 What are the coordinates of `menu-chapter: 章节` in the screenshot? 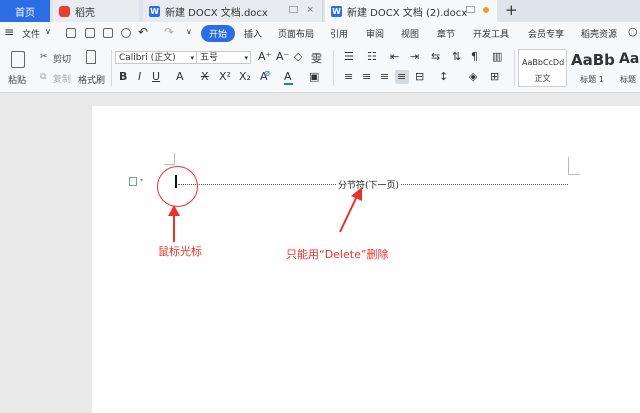 It's located at (446, 33).